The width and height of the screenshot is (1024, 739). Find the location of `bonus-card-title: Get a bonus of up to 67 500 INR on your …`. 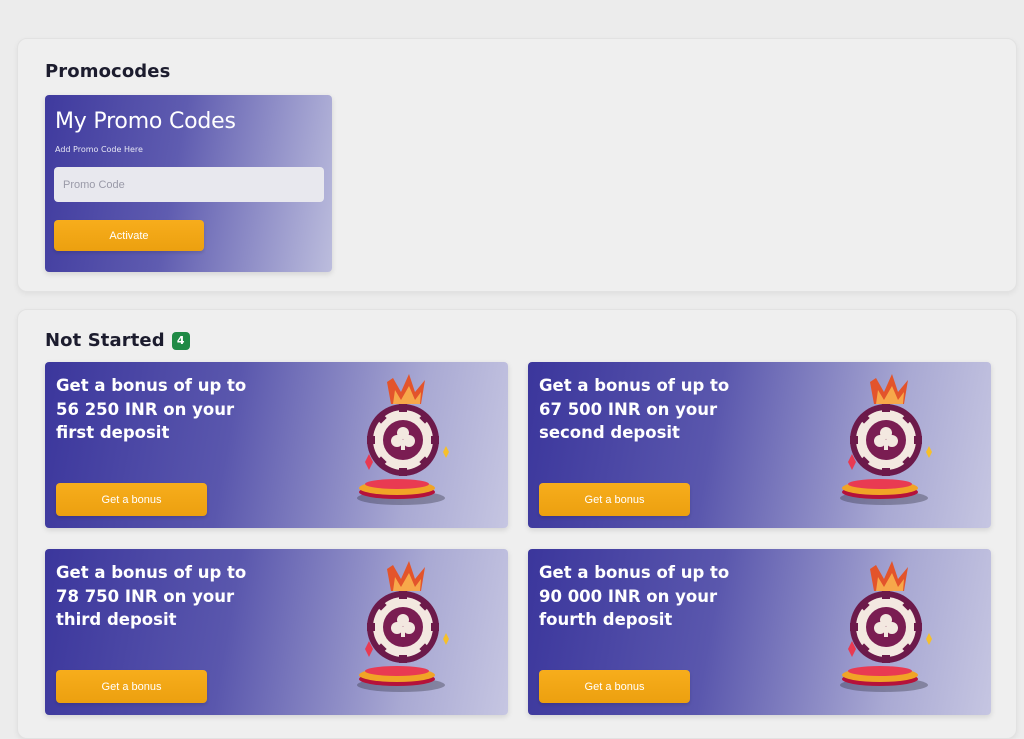

bonus-card-title: Get a bonus of up to 67 500 INR on your … is located at coordinates (634, 409).